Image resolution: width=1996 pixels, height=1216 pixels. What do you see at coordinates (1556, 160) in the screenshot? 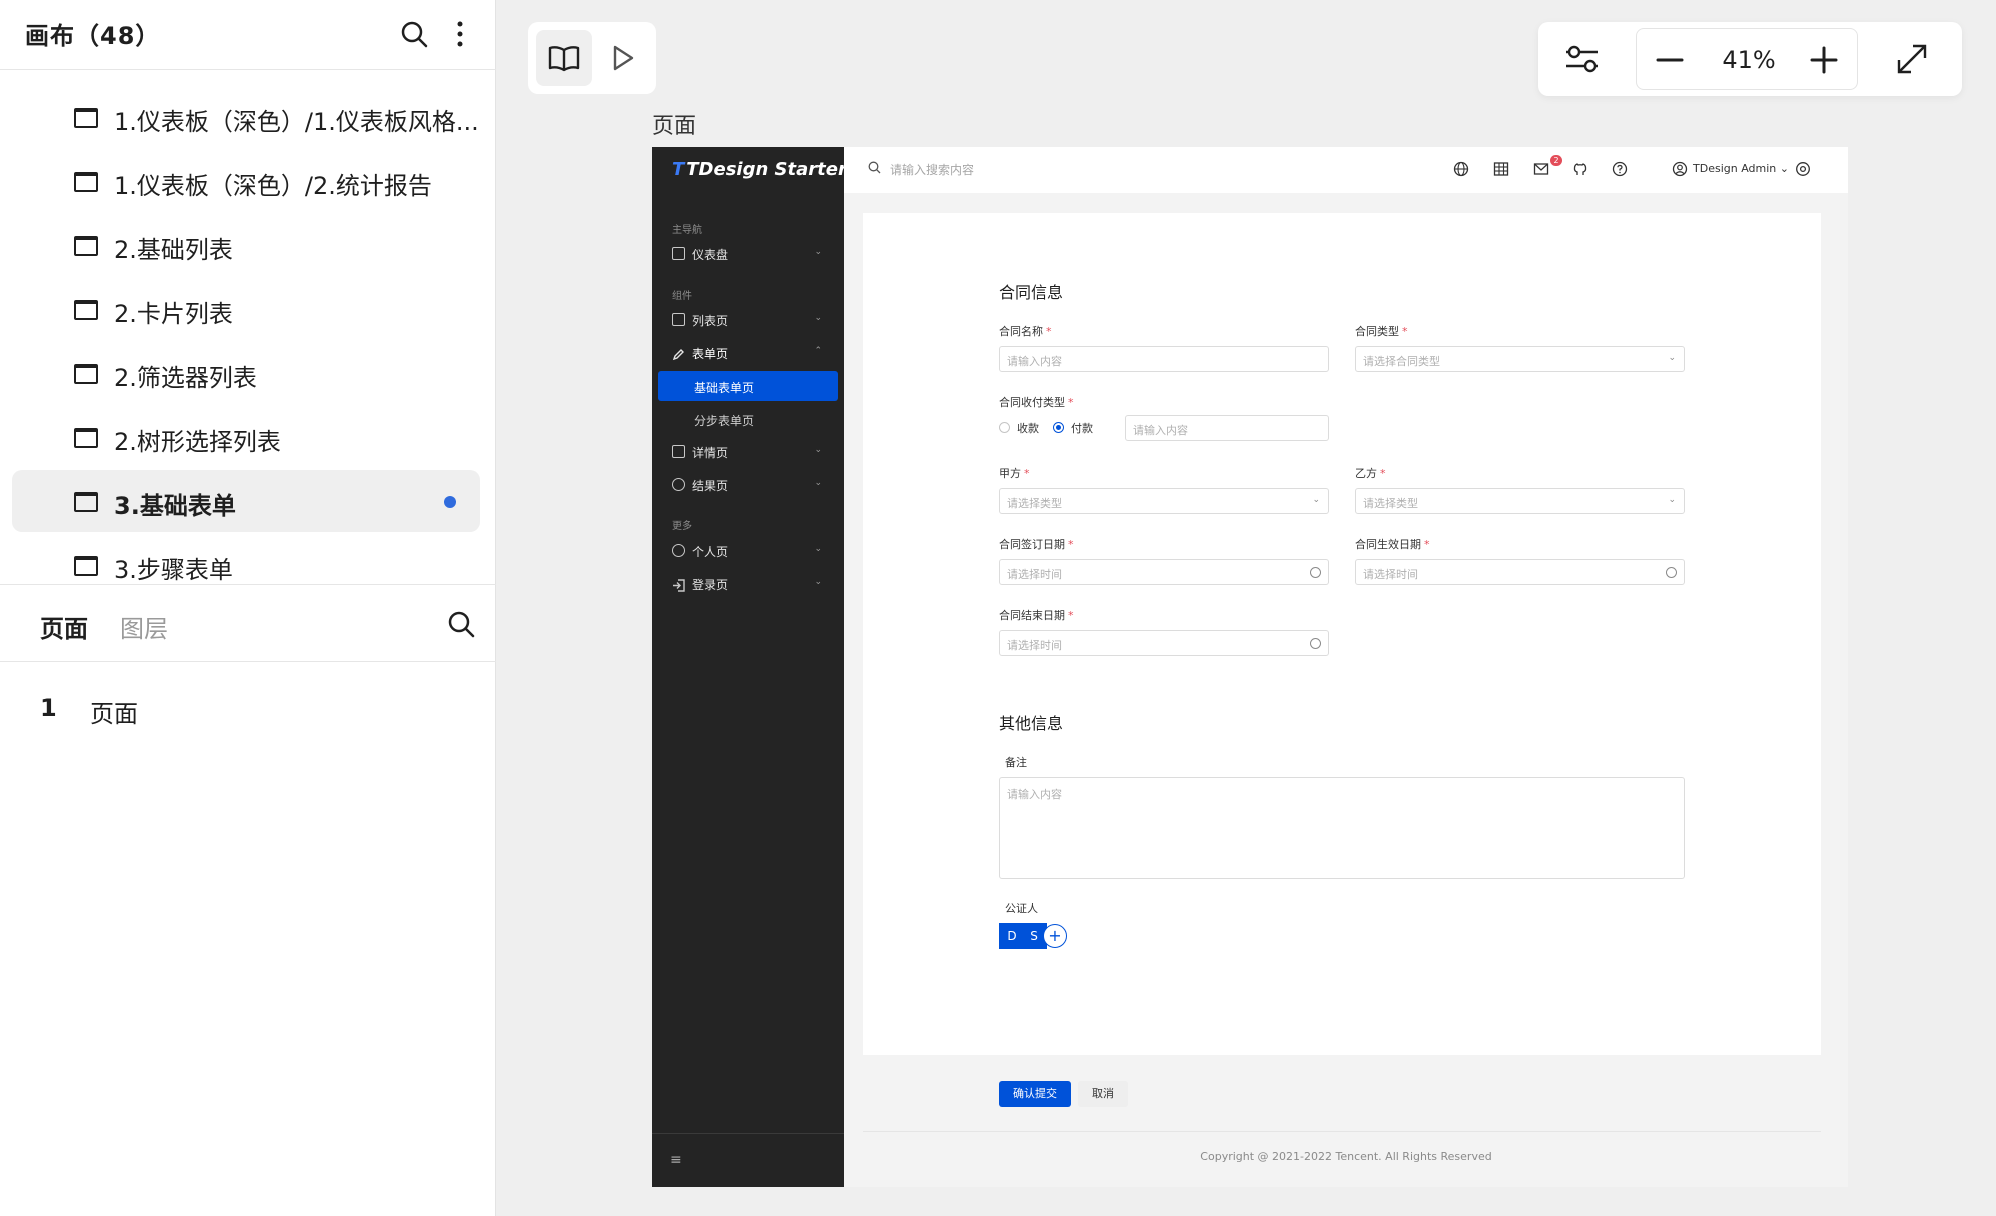
I see `notification-badge: 2` at bounding box center [1556, 160].